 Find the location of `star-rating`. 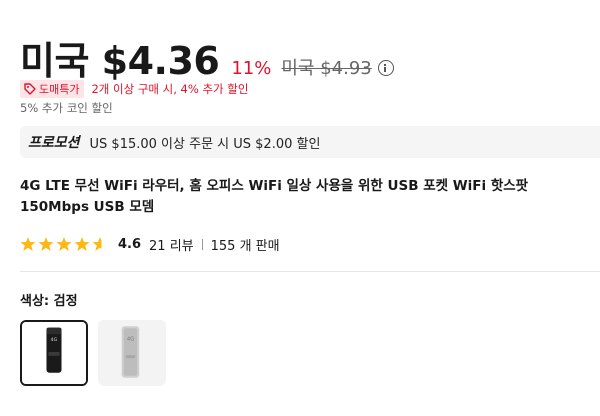

star-rating is located at coordinates (65, 244).